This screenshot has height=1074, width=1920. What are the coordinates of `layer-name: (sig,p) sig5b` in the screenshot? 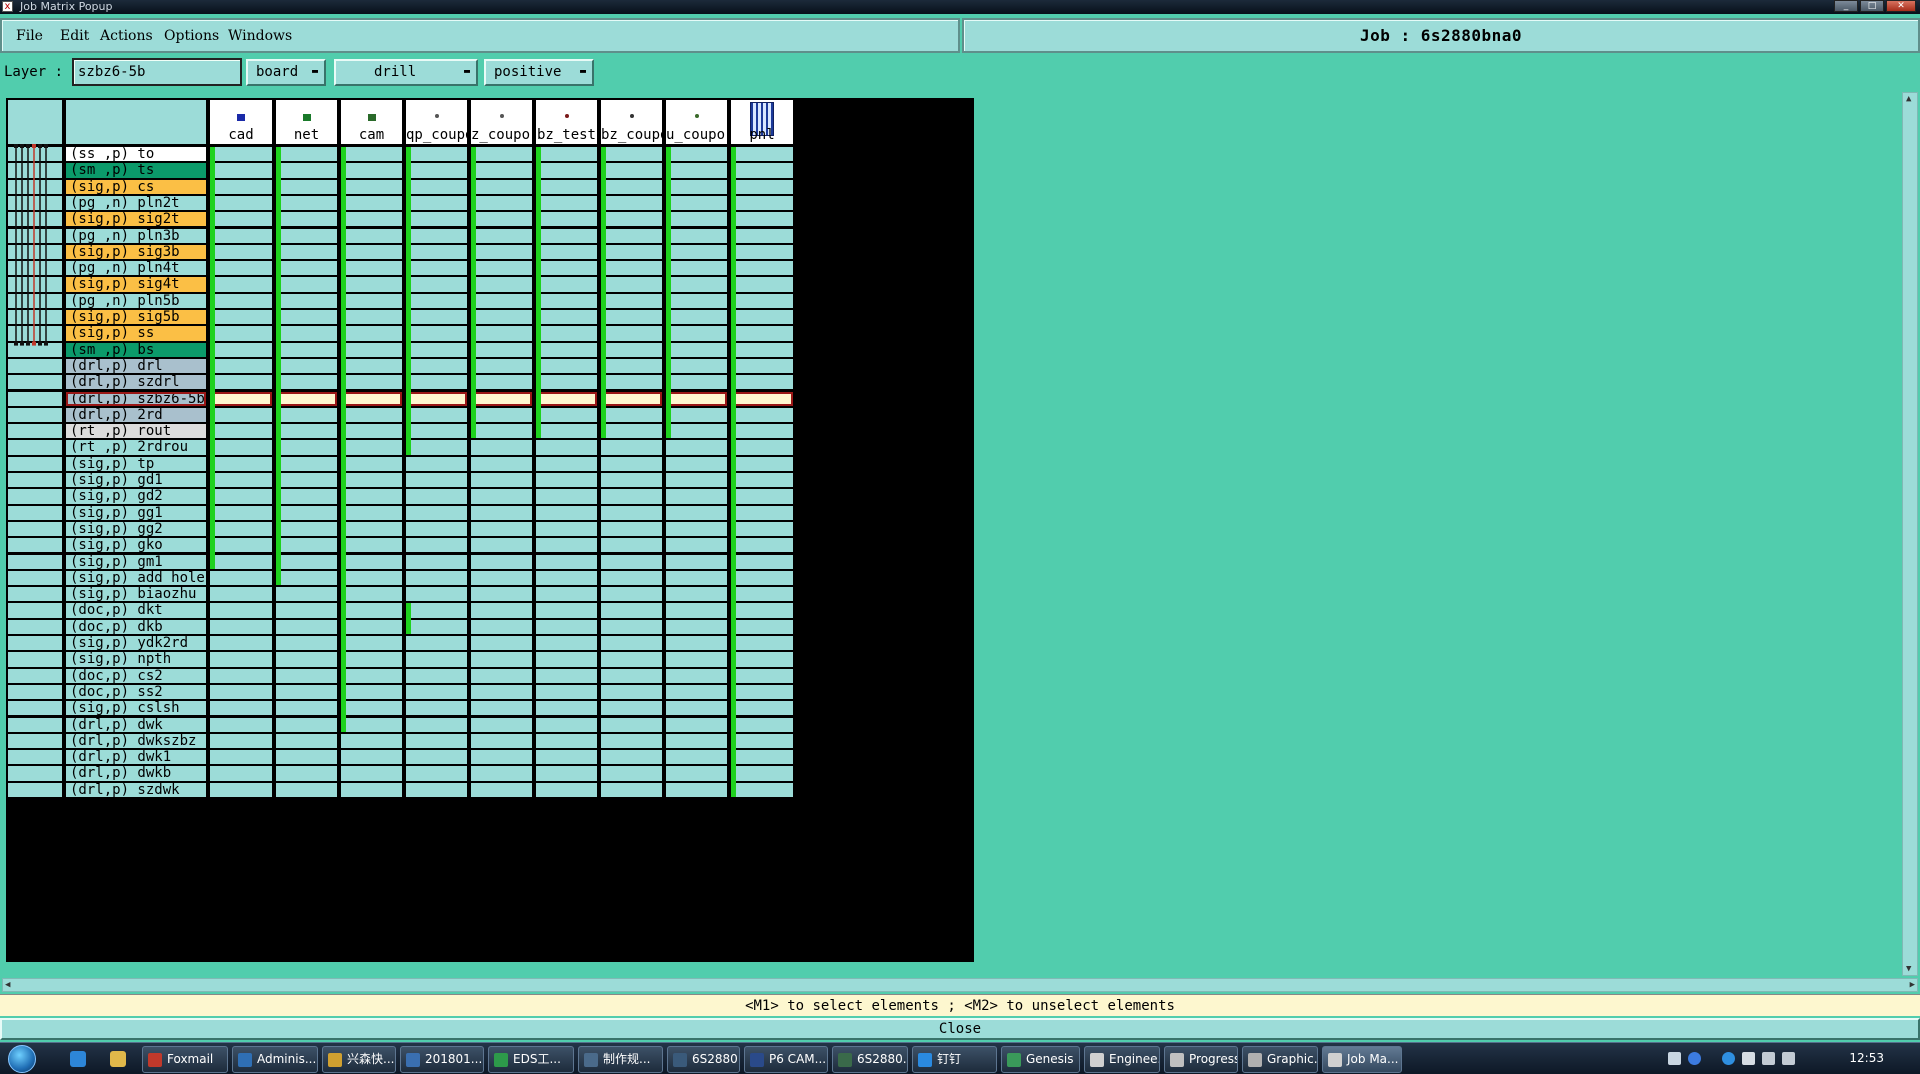 It's located at (136, 317).